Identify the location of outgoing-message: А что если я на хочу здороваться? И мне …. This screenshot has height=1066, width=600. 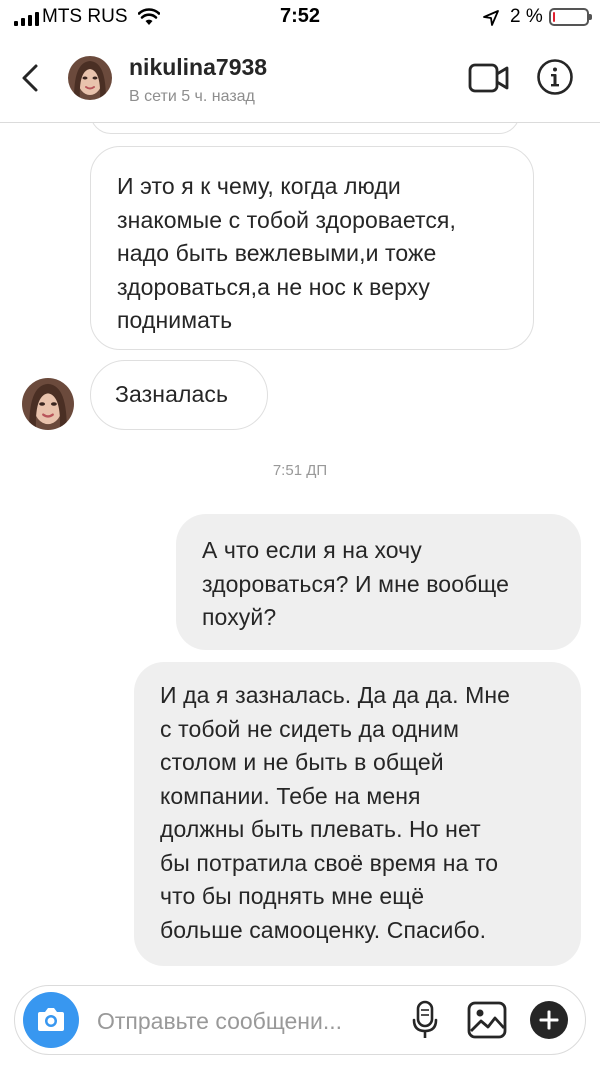
(378, 582).